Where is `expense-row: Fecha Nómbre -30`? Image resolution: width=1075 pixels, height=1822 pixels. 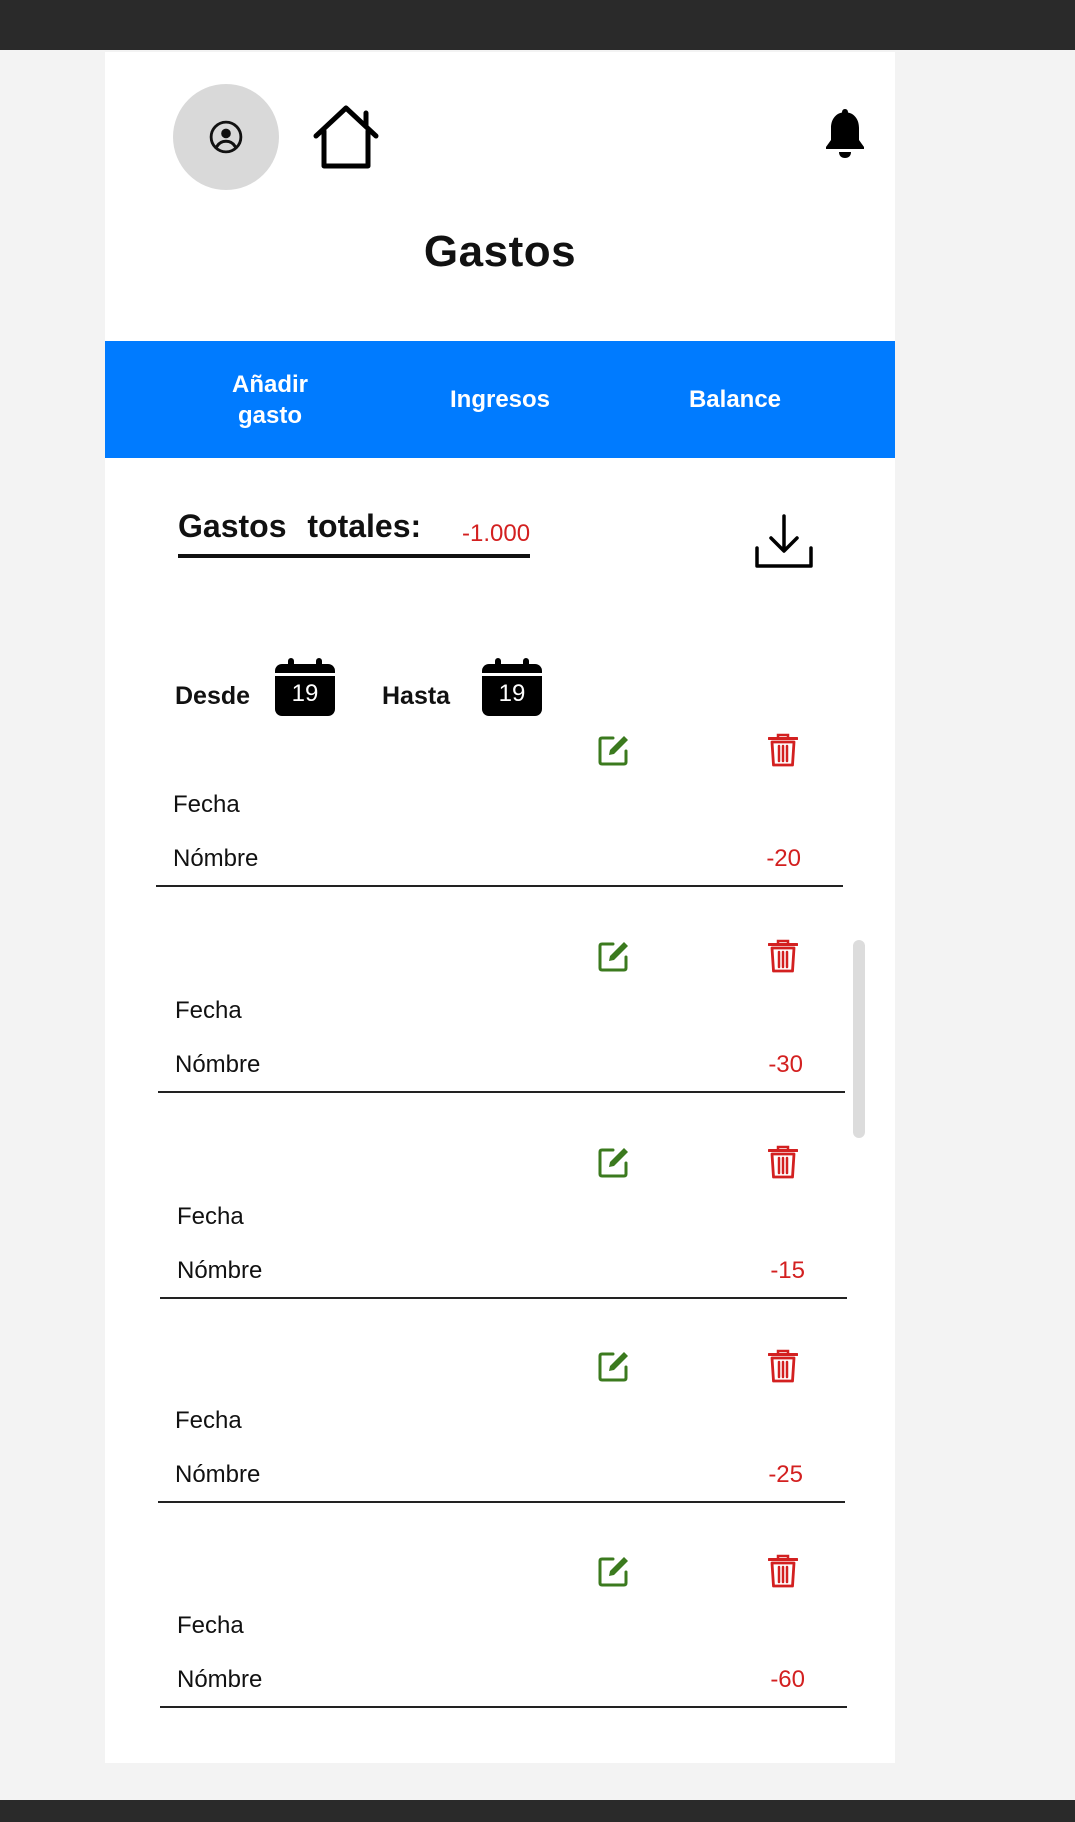 expense-row: Fecha Nómbre -30 is located at coordinates (500, 1039).